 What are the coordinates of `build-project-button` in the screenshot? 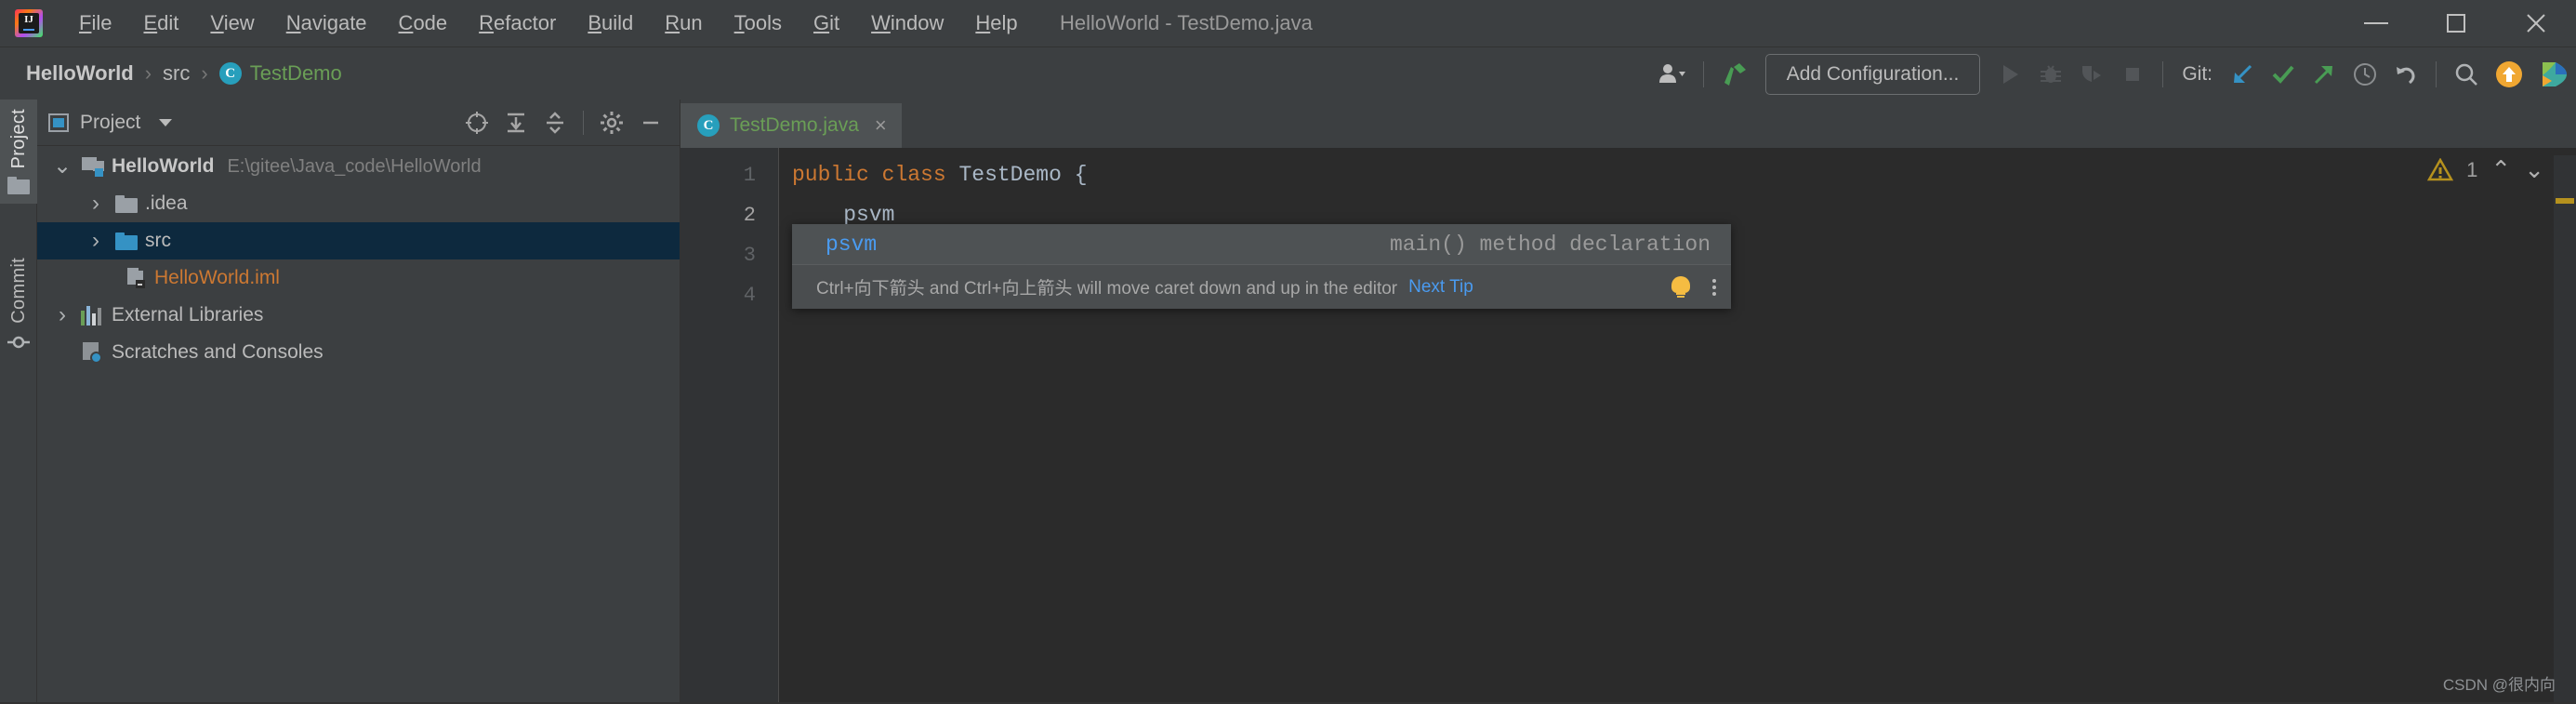 It's located at (1734, 74).